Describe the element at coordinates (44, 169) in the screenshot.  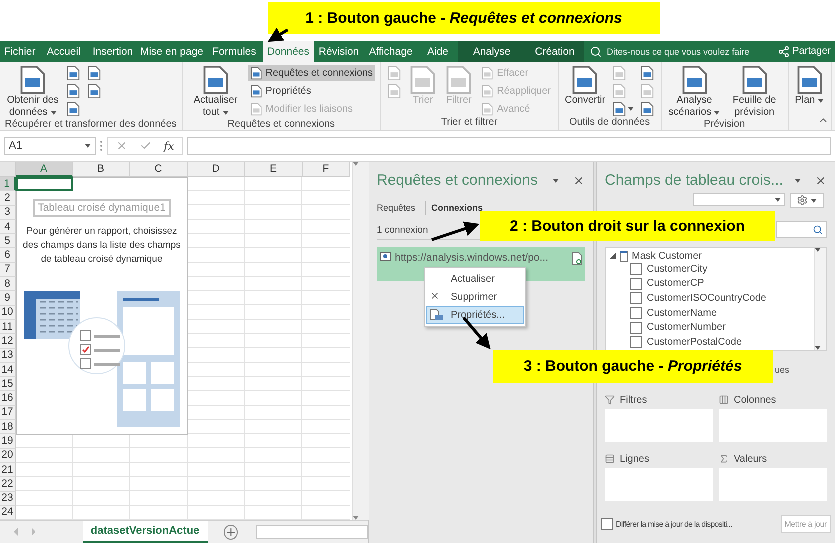
I see `column-header: A` at that location.